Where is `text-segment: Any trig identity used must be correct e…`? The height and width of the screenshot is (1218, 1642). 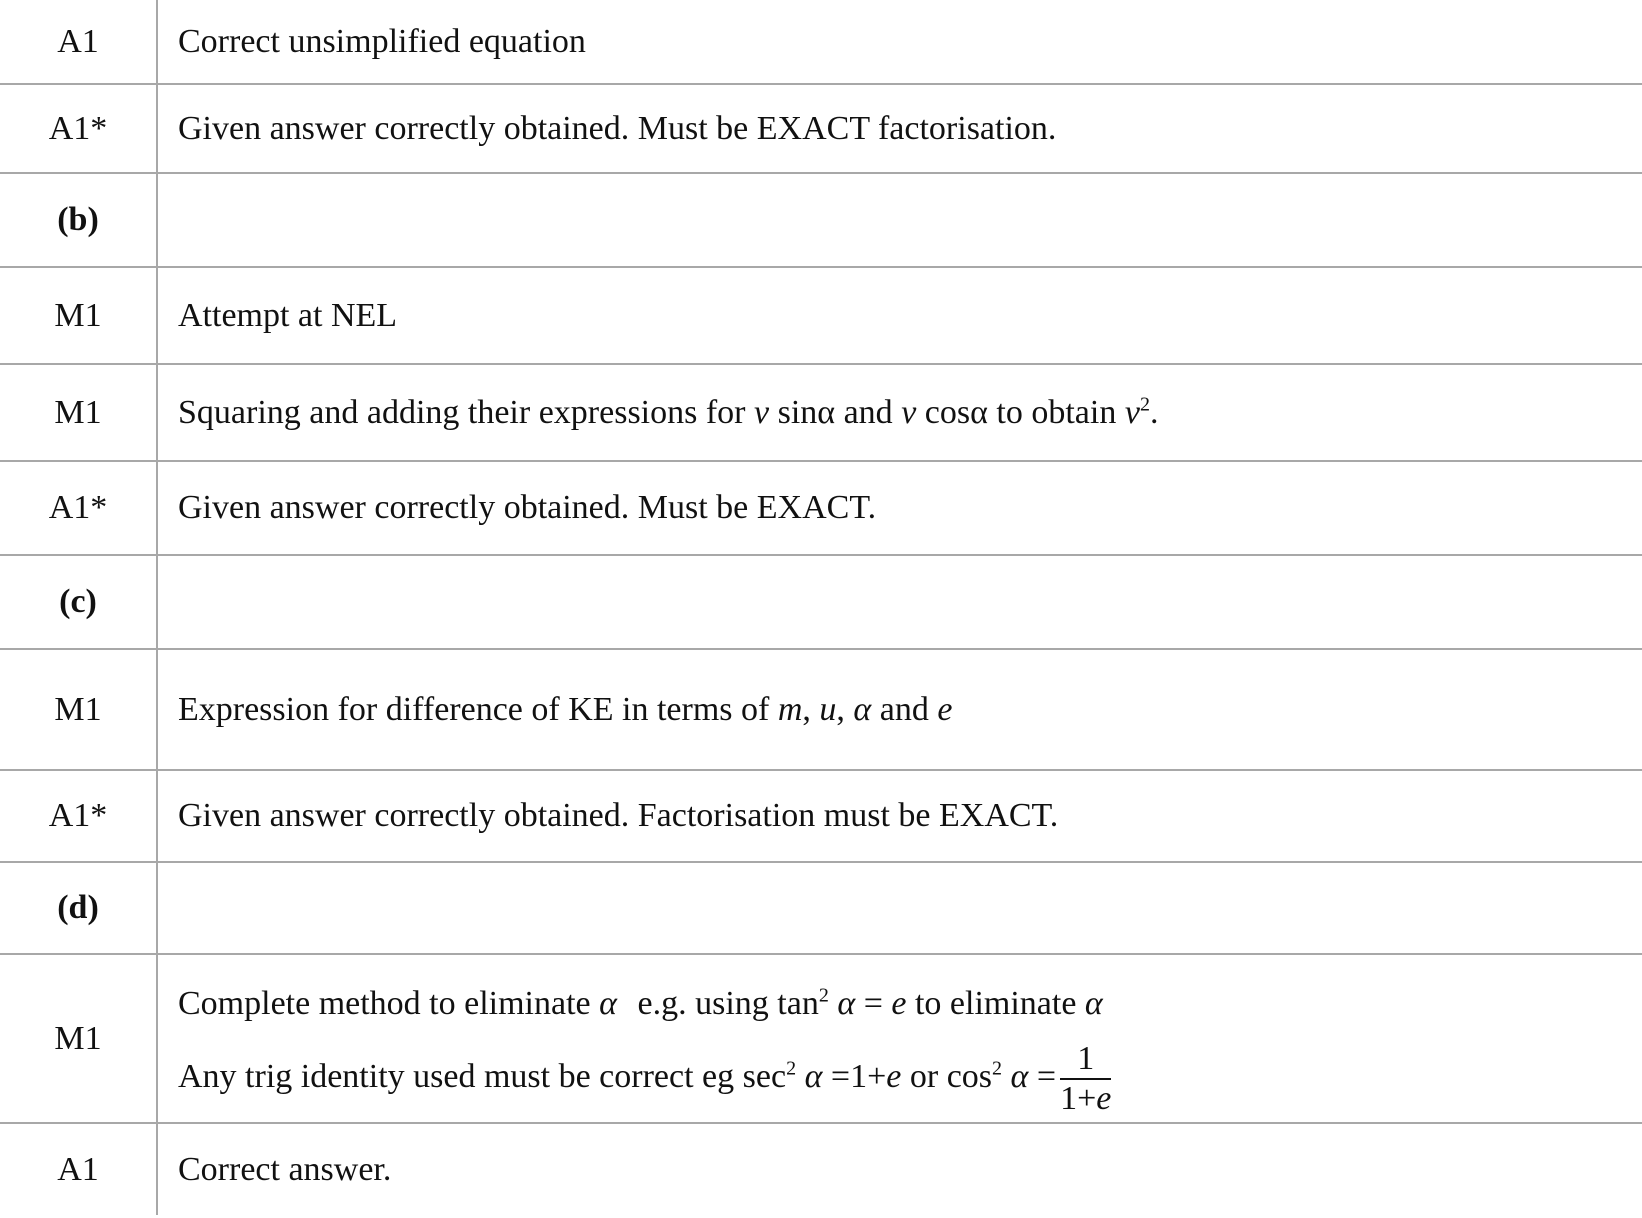
text-segment: Any trig identity used must be correct e… is located at coordinates (460, 1076).